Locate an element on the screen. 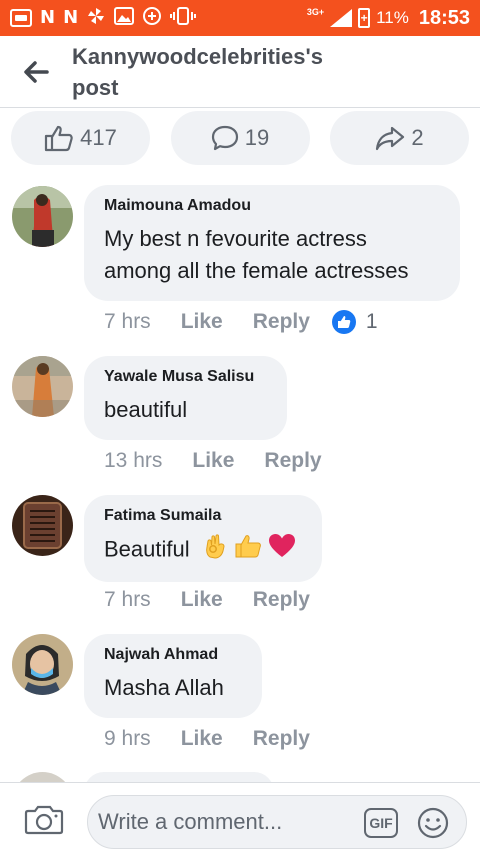  camera-icon is located at coordinates (44, 819).